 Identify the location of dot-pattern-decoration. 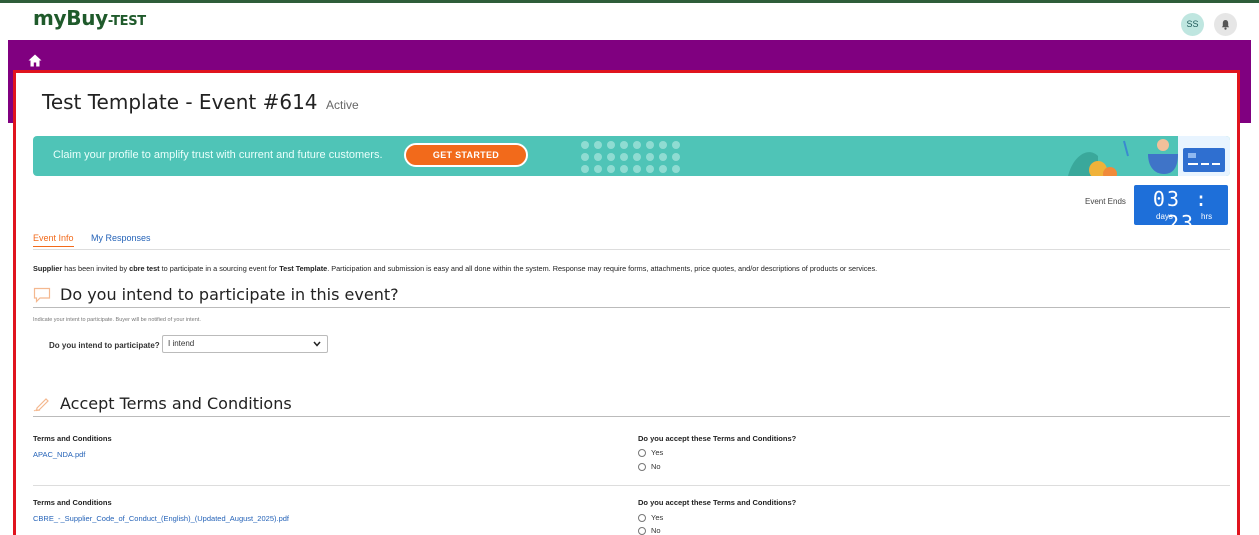
(630, 157).